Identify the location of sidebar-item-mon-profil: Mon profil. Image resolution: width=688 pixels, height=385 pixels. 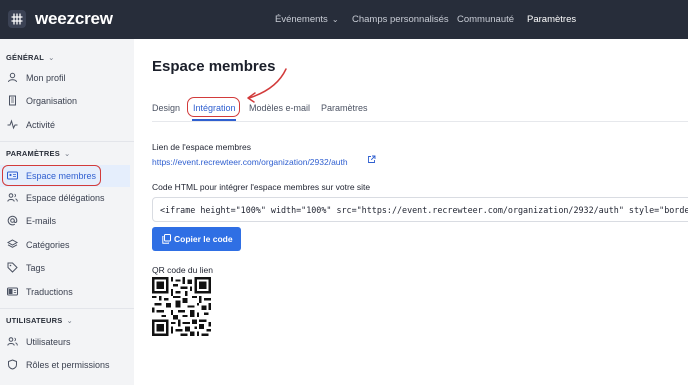
(65, 78).